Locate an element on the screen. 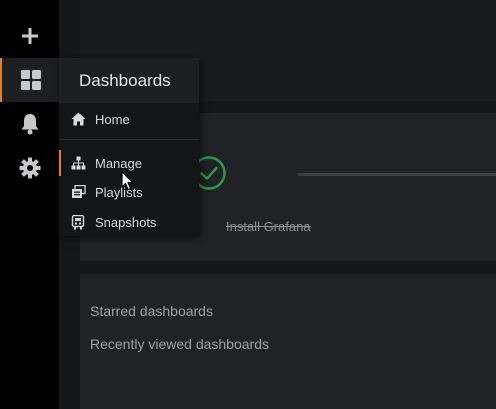 The image size is (496, 409). plus-icon is located at coordinates (29, 36).